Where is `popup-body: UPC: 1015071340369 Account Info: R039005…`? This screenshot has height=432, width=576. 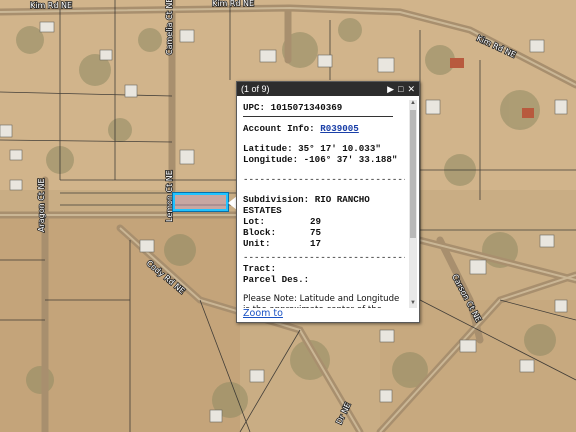
popup-body: UPC: 1015071340369 Account Info: R039005… is located at coordinates (324, 204).